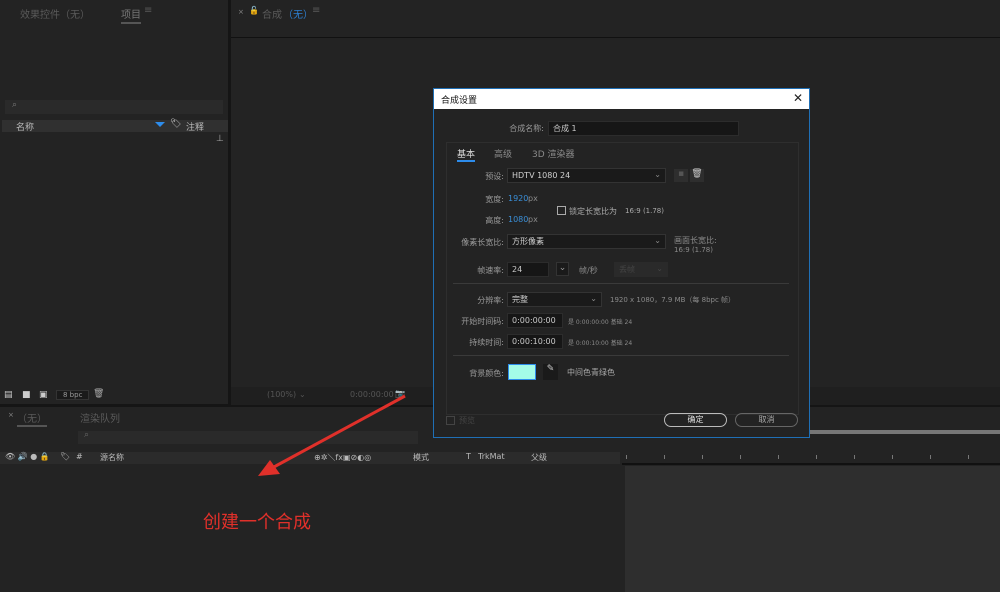 The image size is (1000, 592). I want to click on lock-aspect-checkbox, so click(561, 210).